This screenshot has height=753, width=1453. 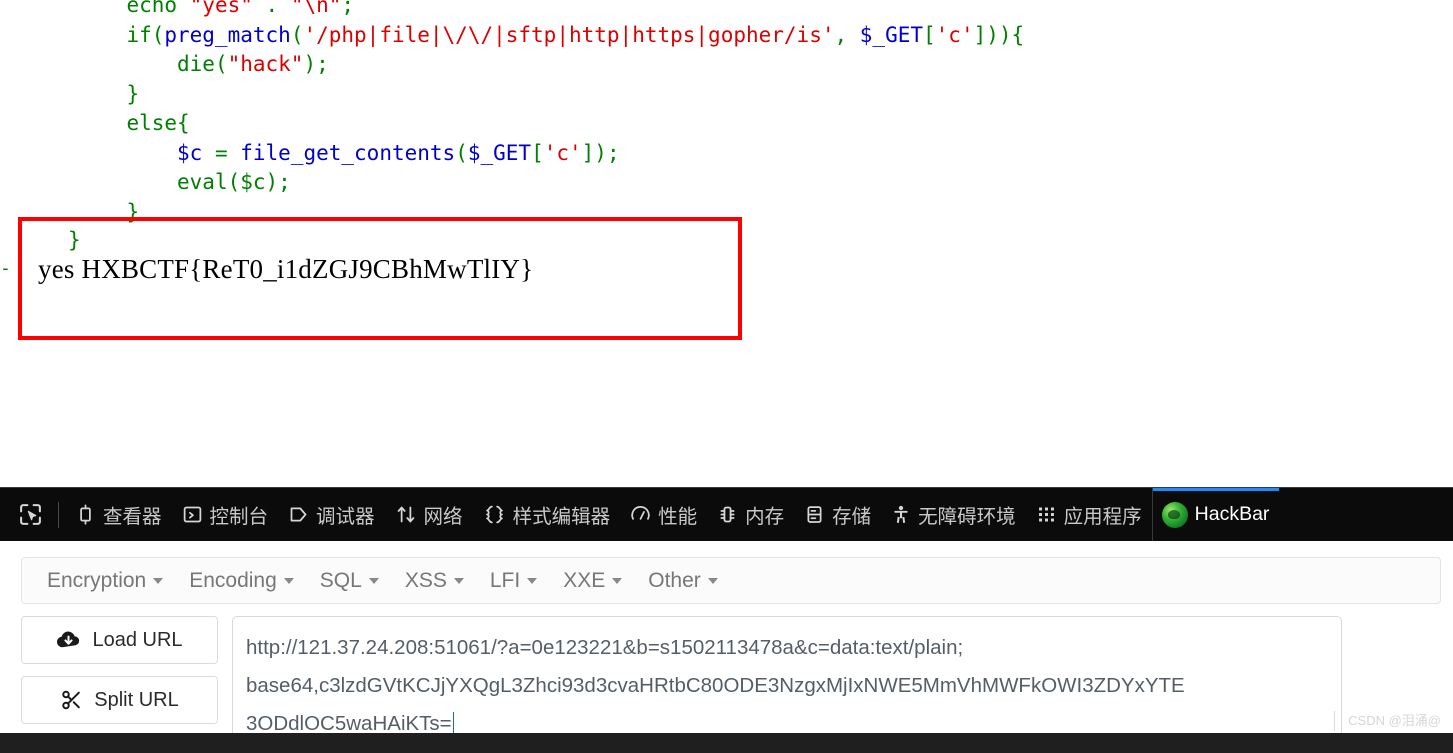 I want to click on hackbar-menu-other: Other, so click(x=683, y=581).